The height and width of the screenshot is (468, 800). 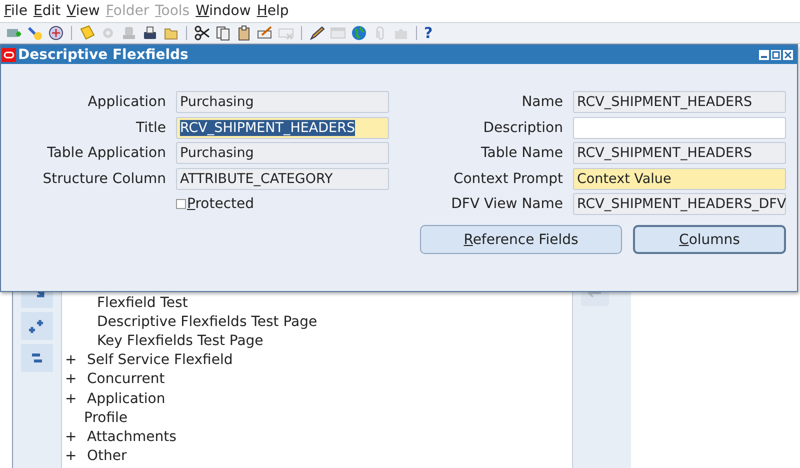 I want to click on field-label: Context Prompt, so click(x=507, y=178).